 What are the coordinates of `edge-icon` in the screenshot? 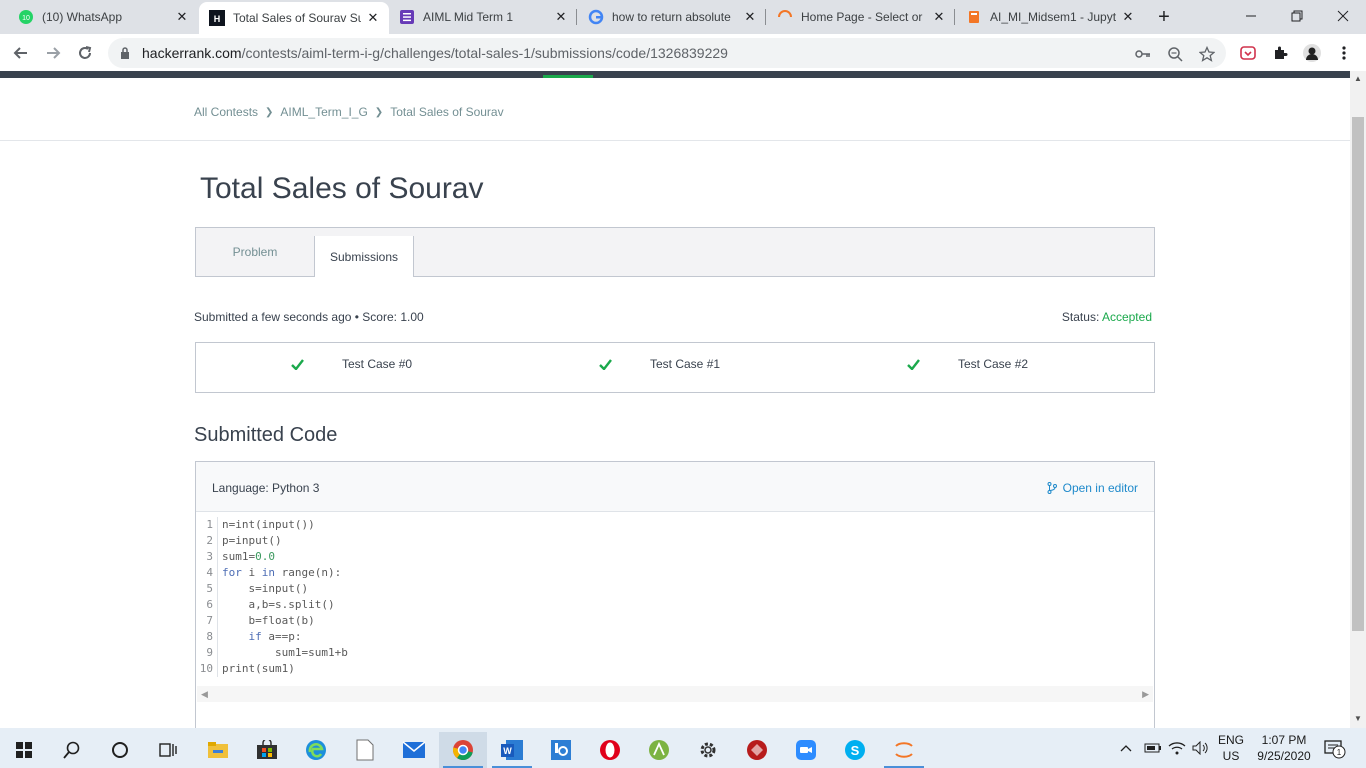 It's located at (316, 750).